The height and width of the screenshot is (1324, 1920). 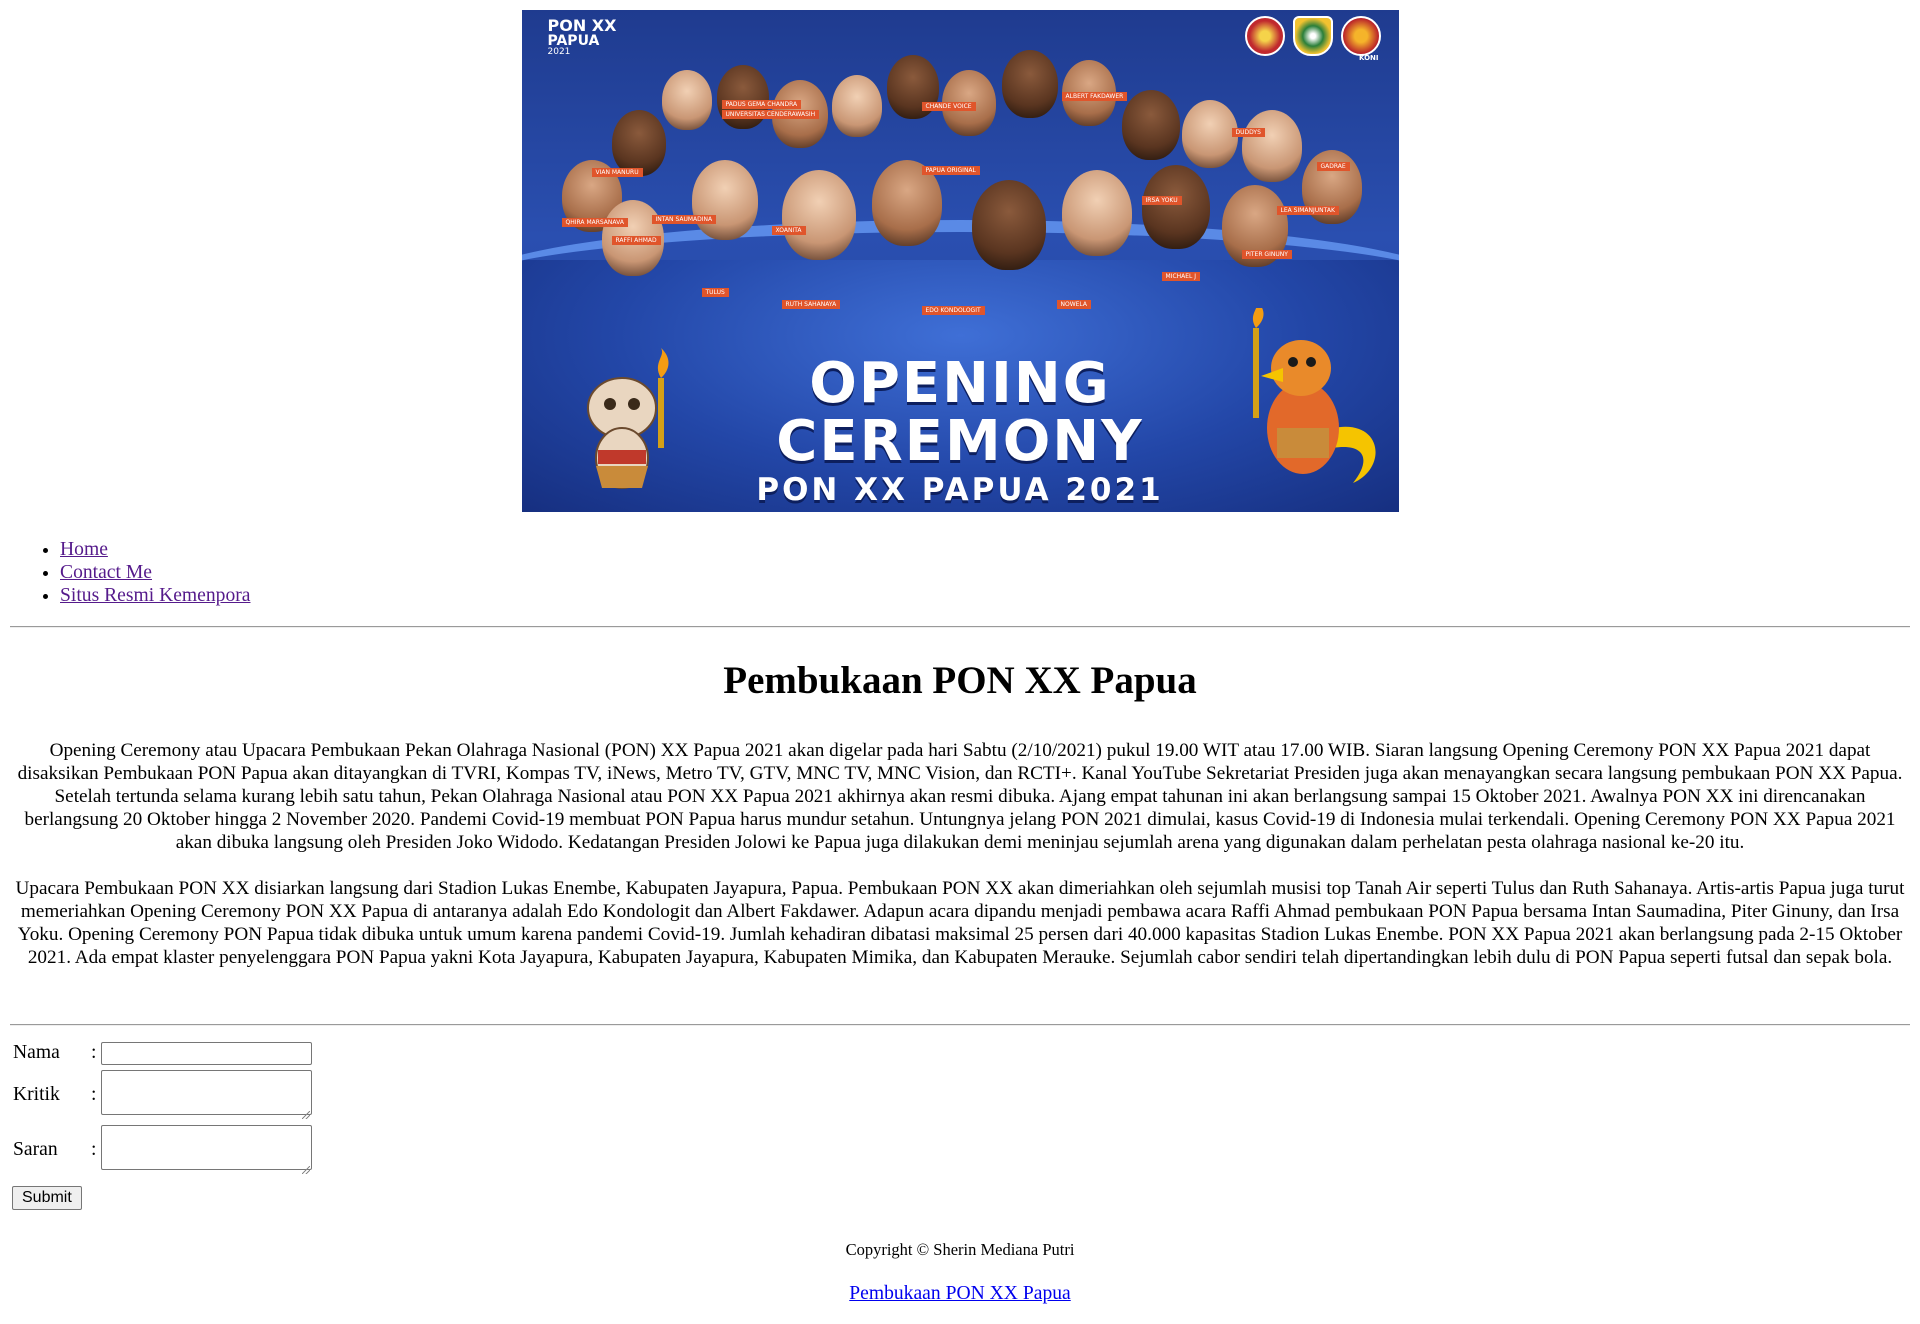 I want to click on footer-copyright: Copyright © Sherin Mediana Putri, so click(x=960, y=1249).